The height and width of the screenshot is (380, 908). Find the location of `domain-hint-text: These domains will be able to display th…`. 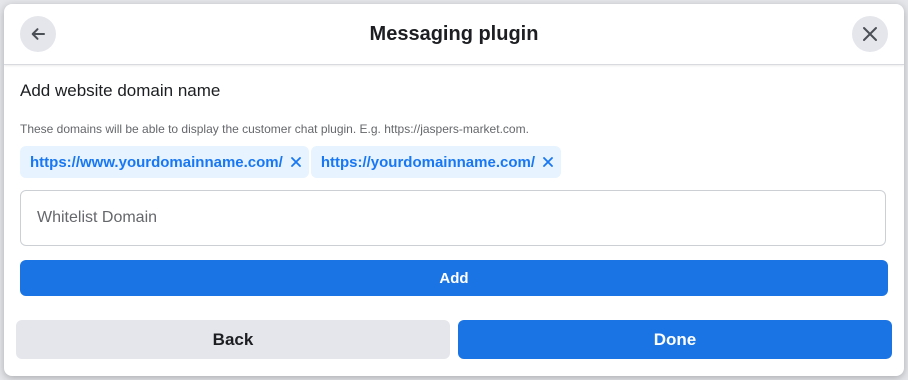

domain-hint-text: These domains will be able to display th… is located at coordinates (274, 129).